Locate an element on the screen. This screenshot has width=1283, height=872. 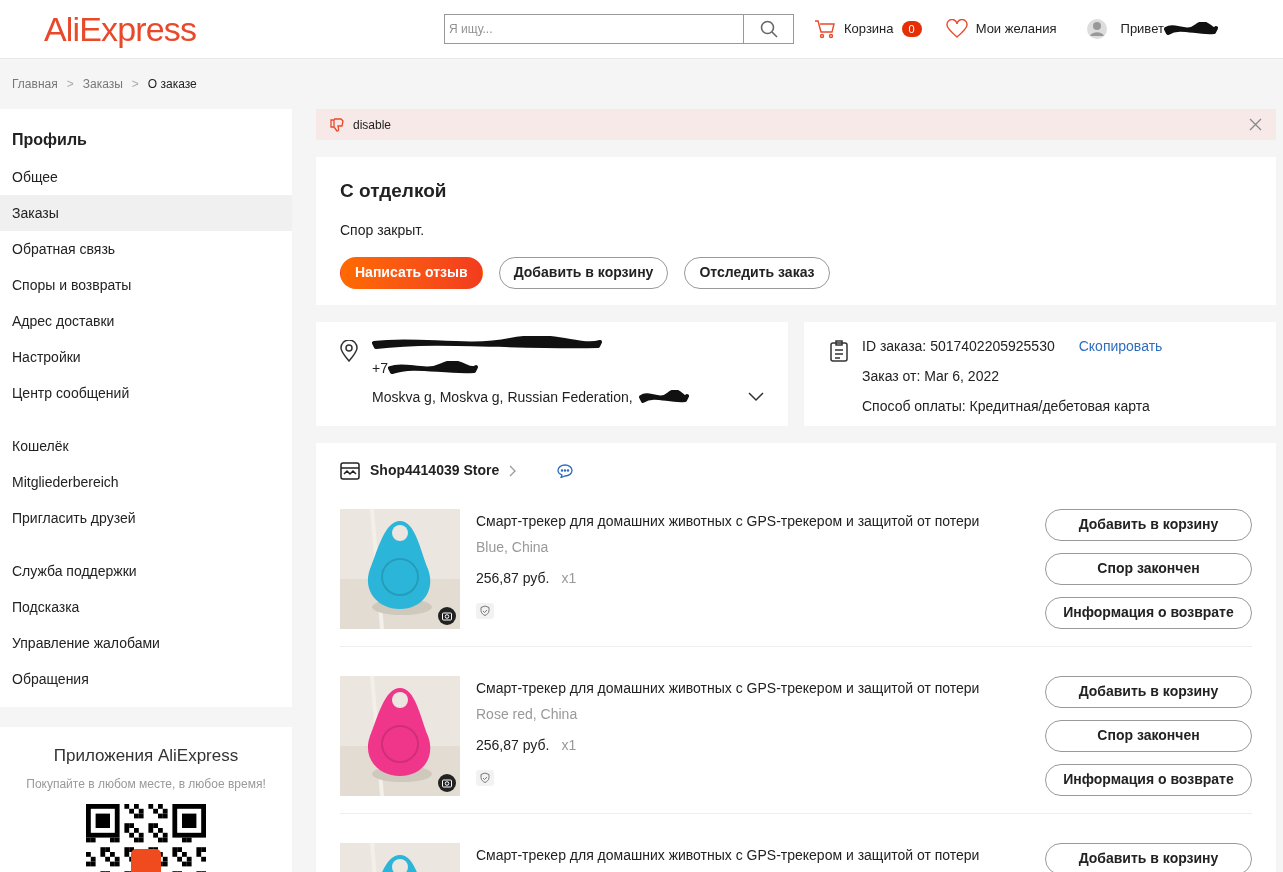
close-icon is located at coordinates (1255, 124).